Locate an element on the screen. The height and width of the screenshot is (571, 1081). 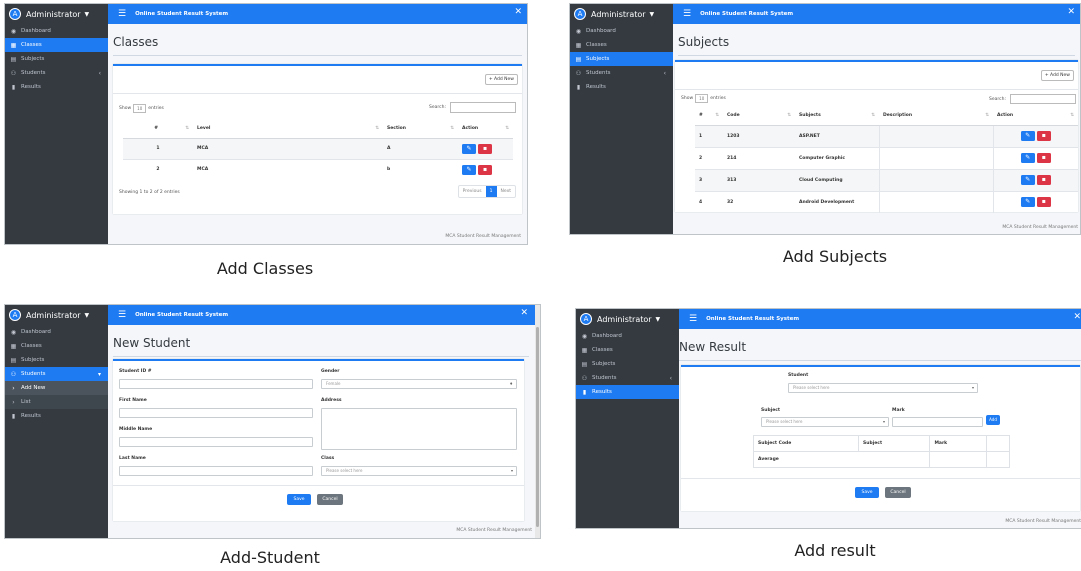
table-cell: 1 is located at coordinates (158, 148).